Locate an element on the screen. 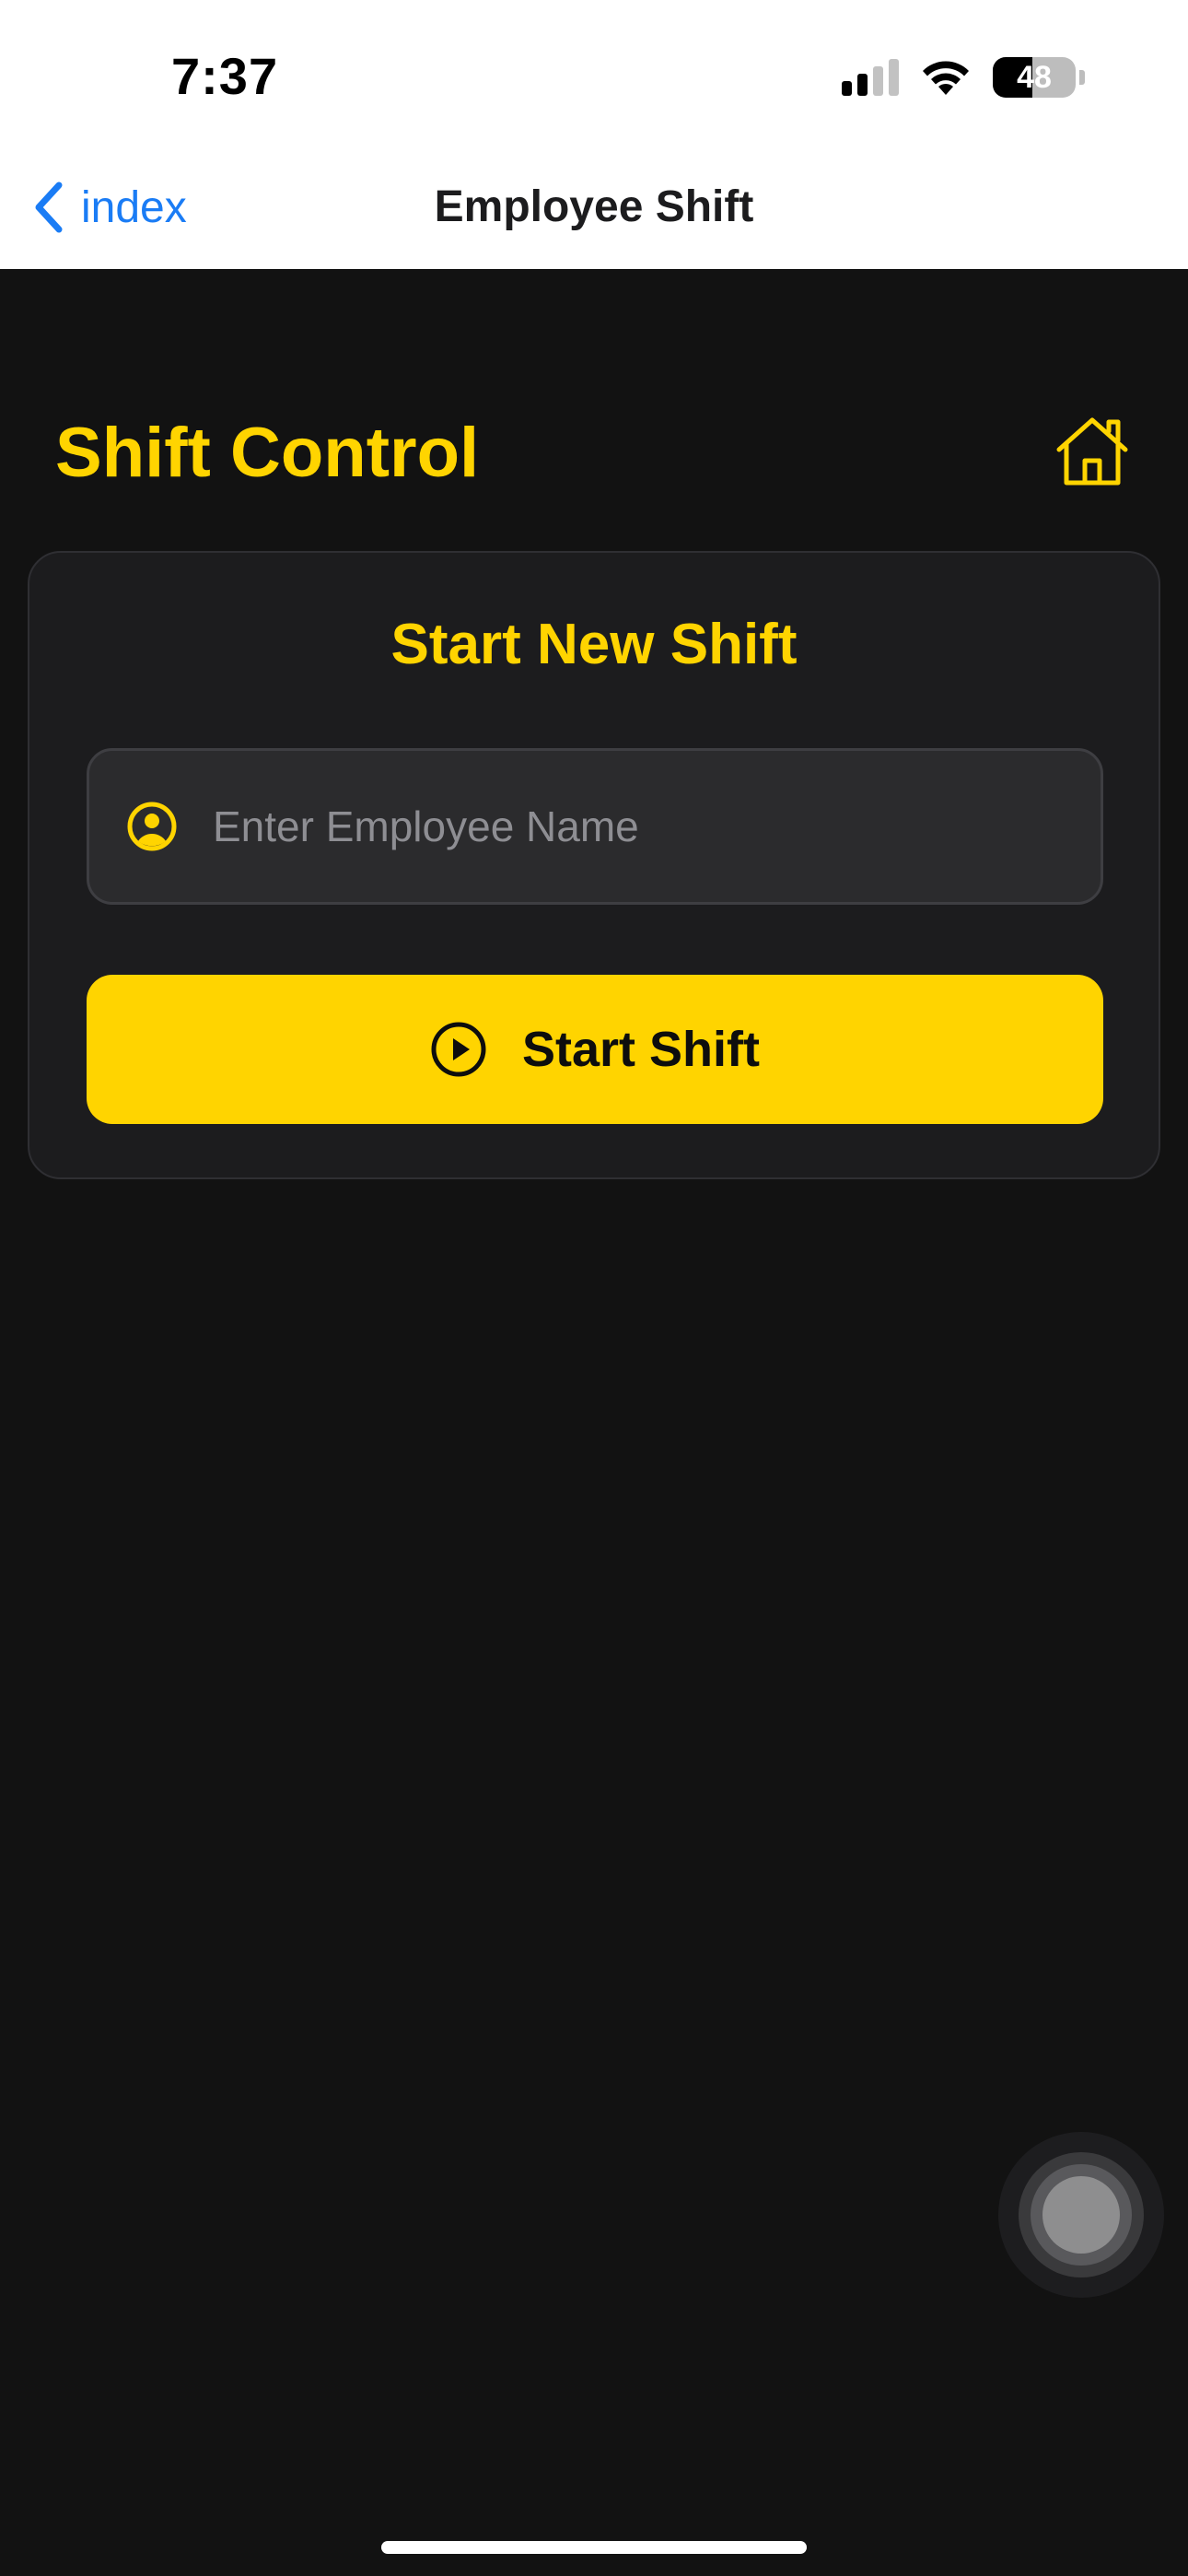 This screenshot has height=2576, width=1188. start-shift-label: Start Shift is located at coordinates (640, 1049).